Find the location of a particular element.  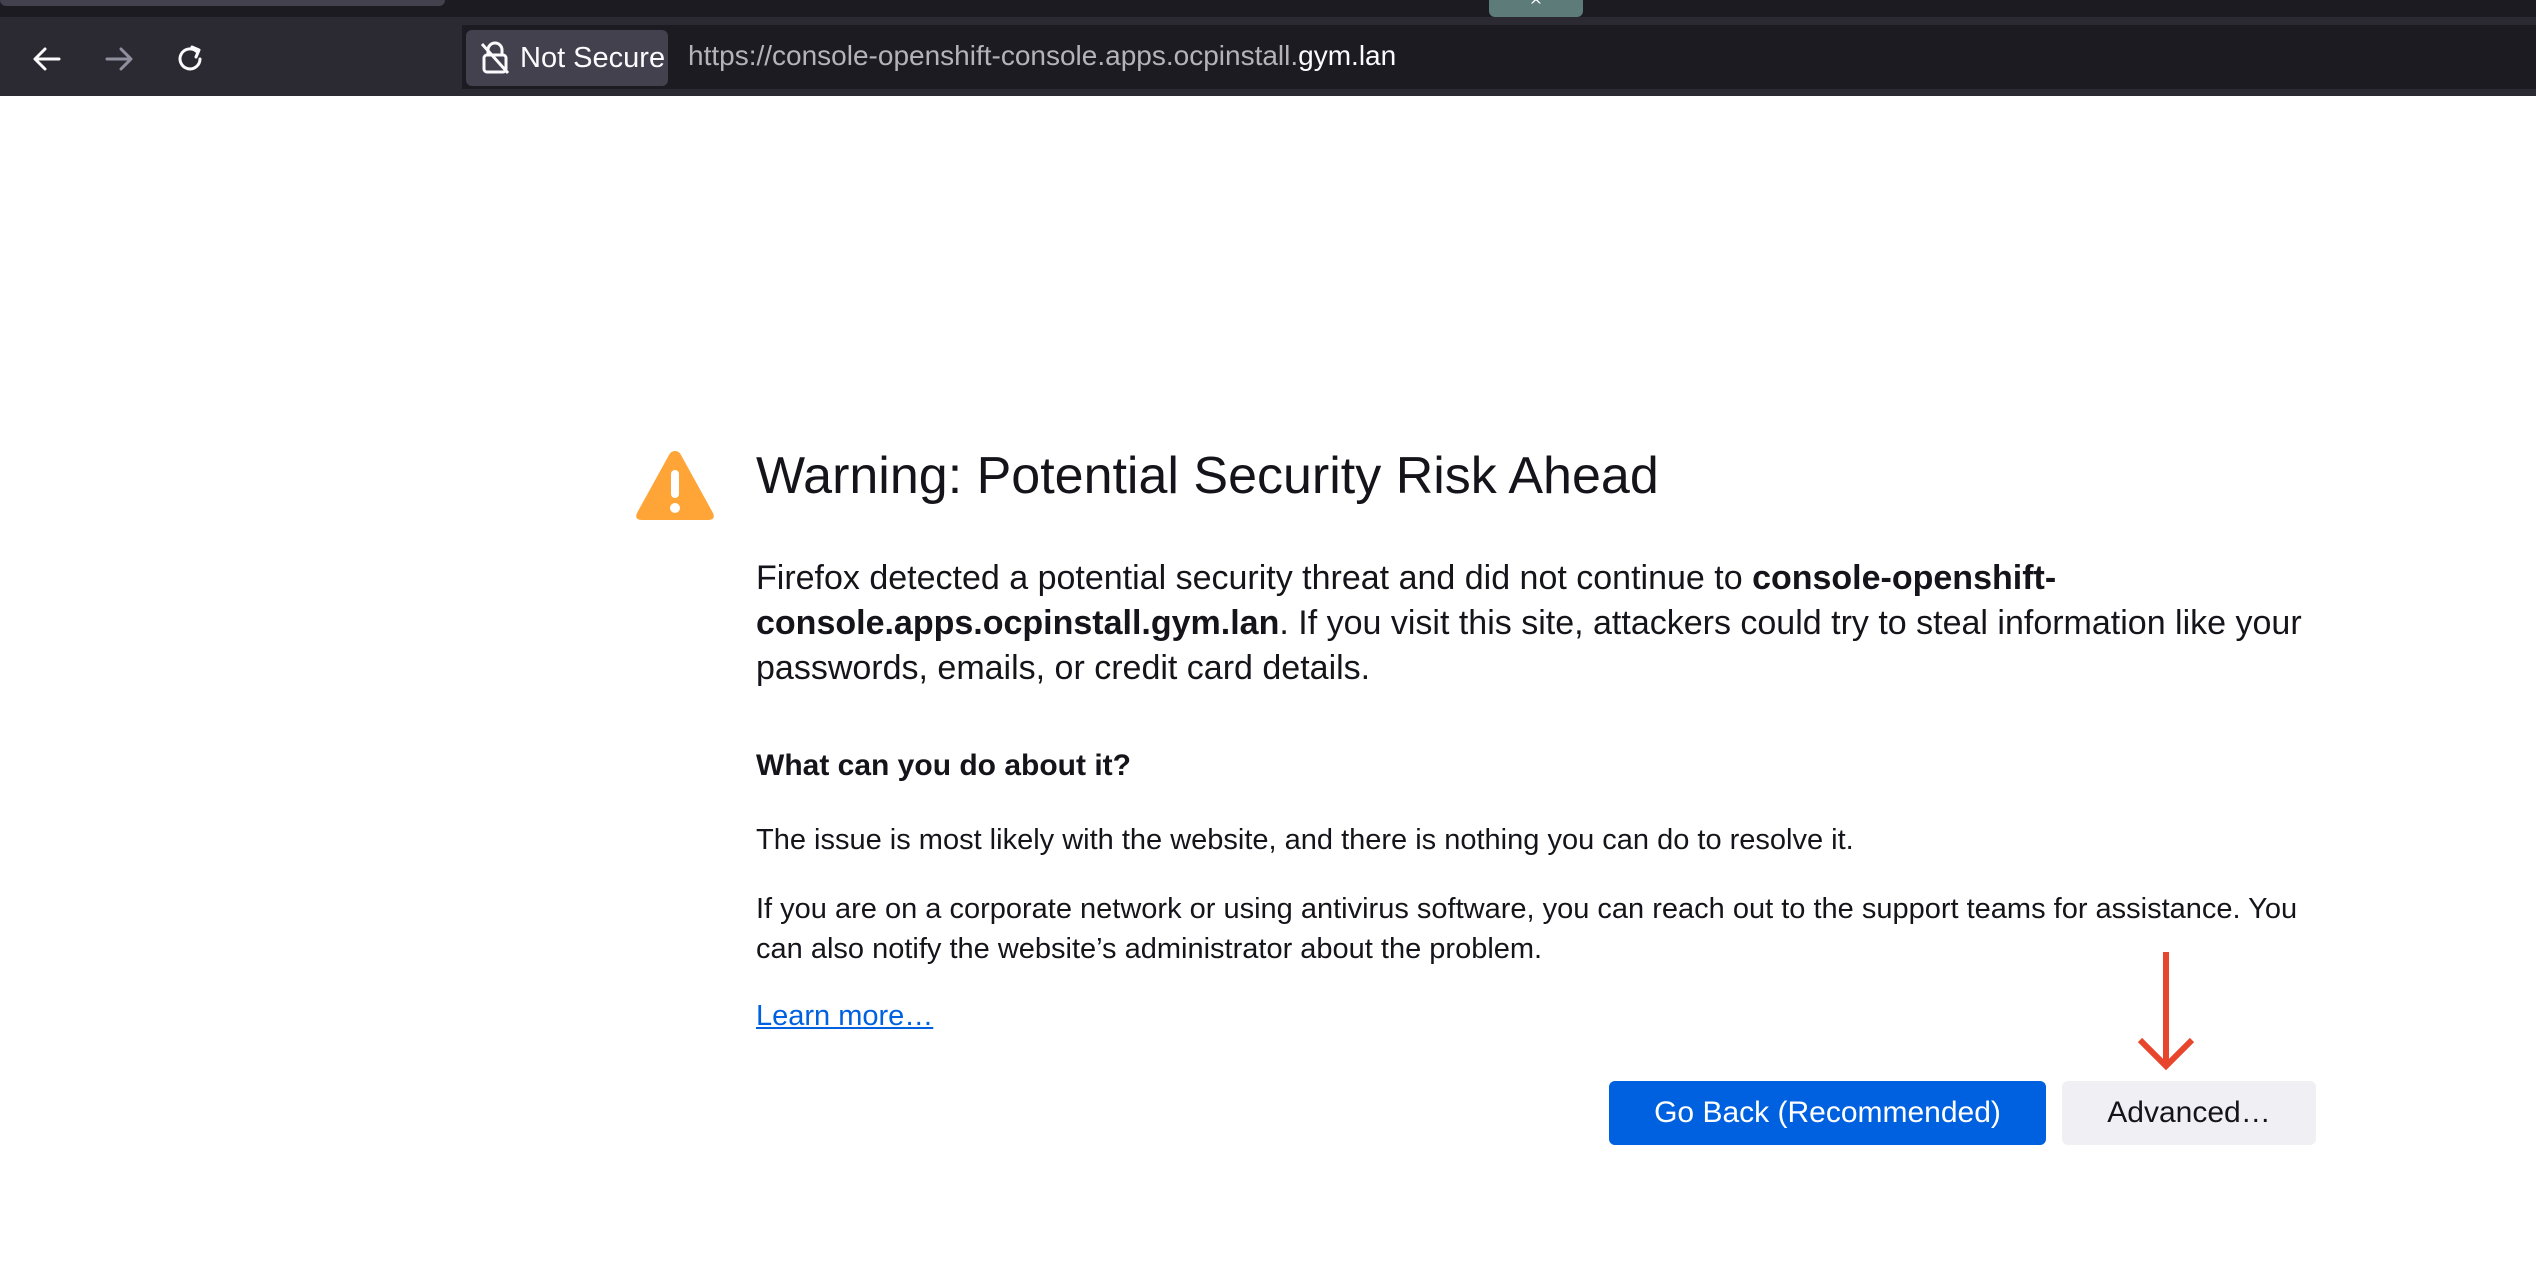

forward-arrow-icon is located at coordinates (119, 59).